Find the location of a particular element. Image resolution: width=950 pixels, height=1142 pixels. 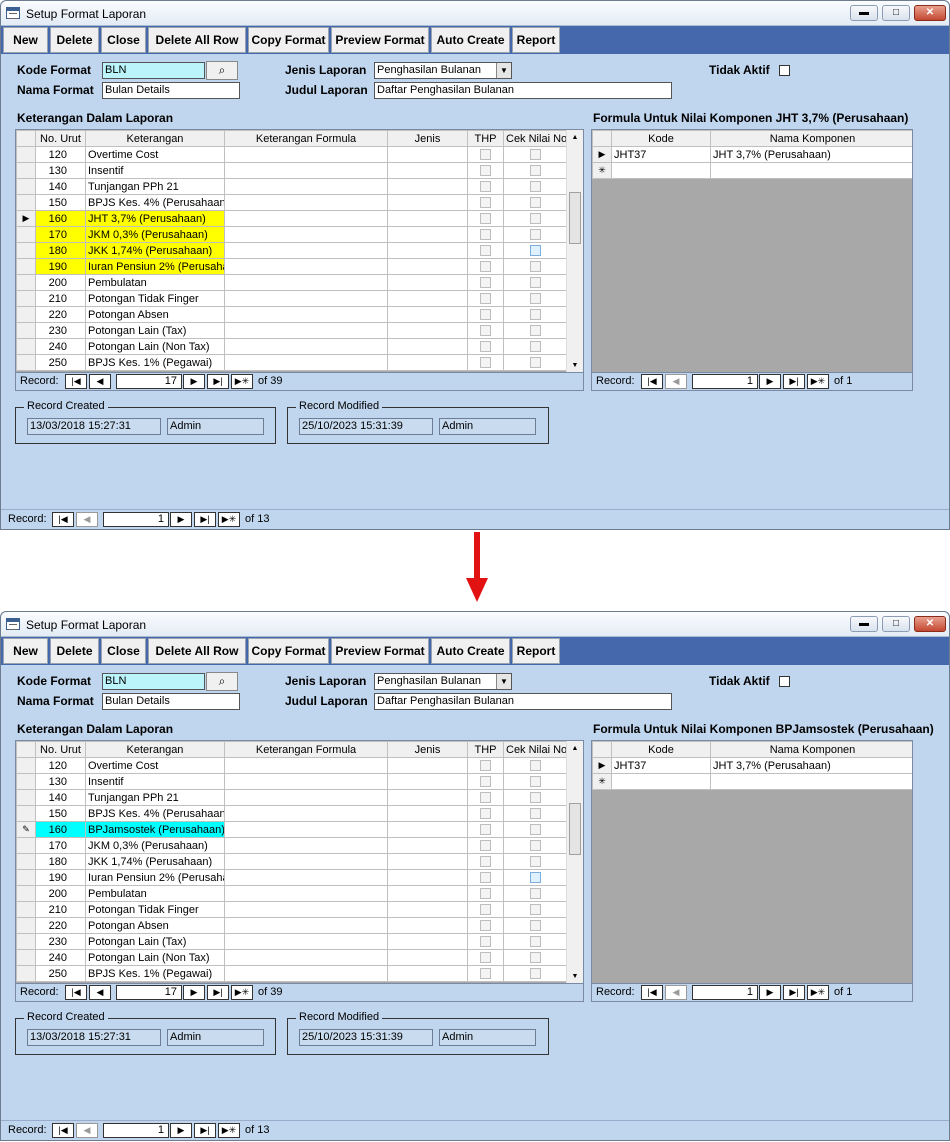

no-urut-cell: 160 is located at coordinates (60, 218).